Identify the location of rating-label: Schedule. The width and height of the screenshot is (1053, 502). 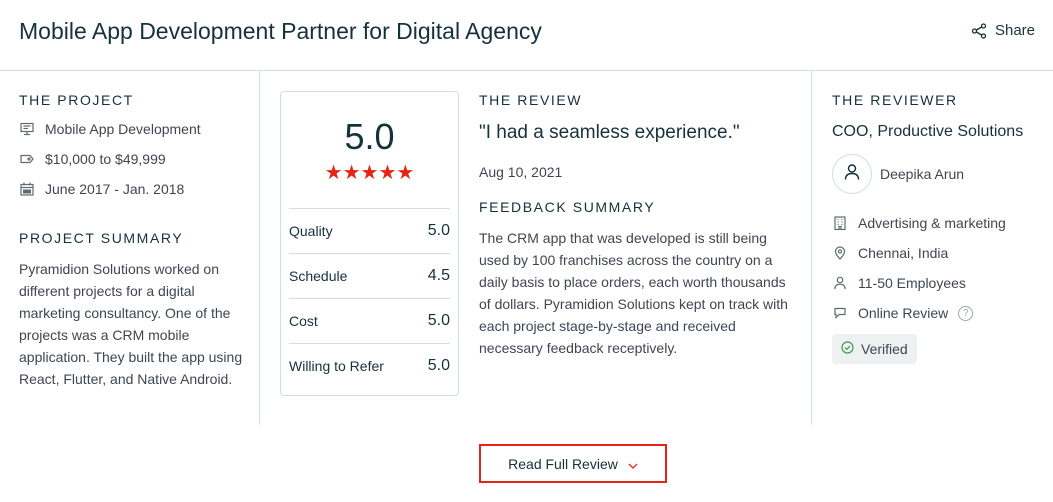
(318, 276).